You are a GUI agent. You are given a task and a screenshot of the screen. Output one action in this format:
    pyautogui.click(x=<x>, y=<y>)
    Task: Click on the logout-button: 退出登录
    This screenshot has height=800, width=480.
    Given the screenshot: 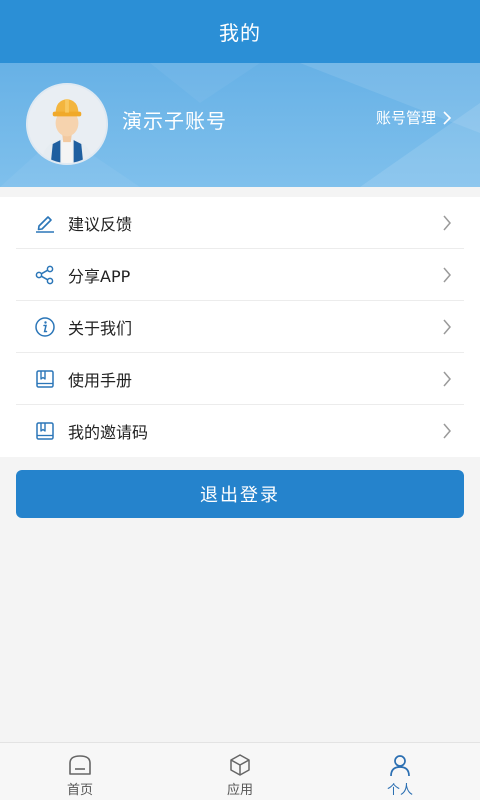 What is the action you would take?
    pyautogui.click(x=240, y=494)
    